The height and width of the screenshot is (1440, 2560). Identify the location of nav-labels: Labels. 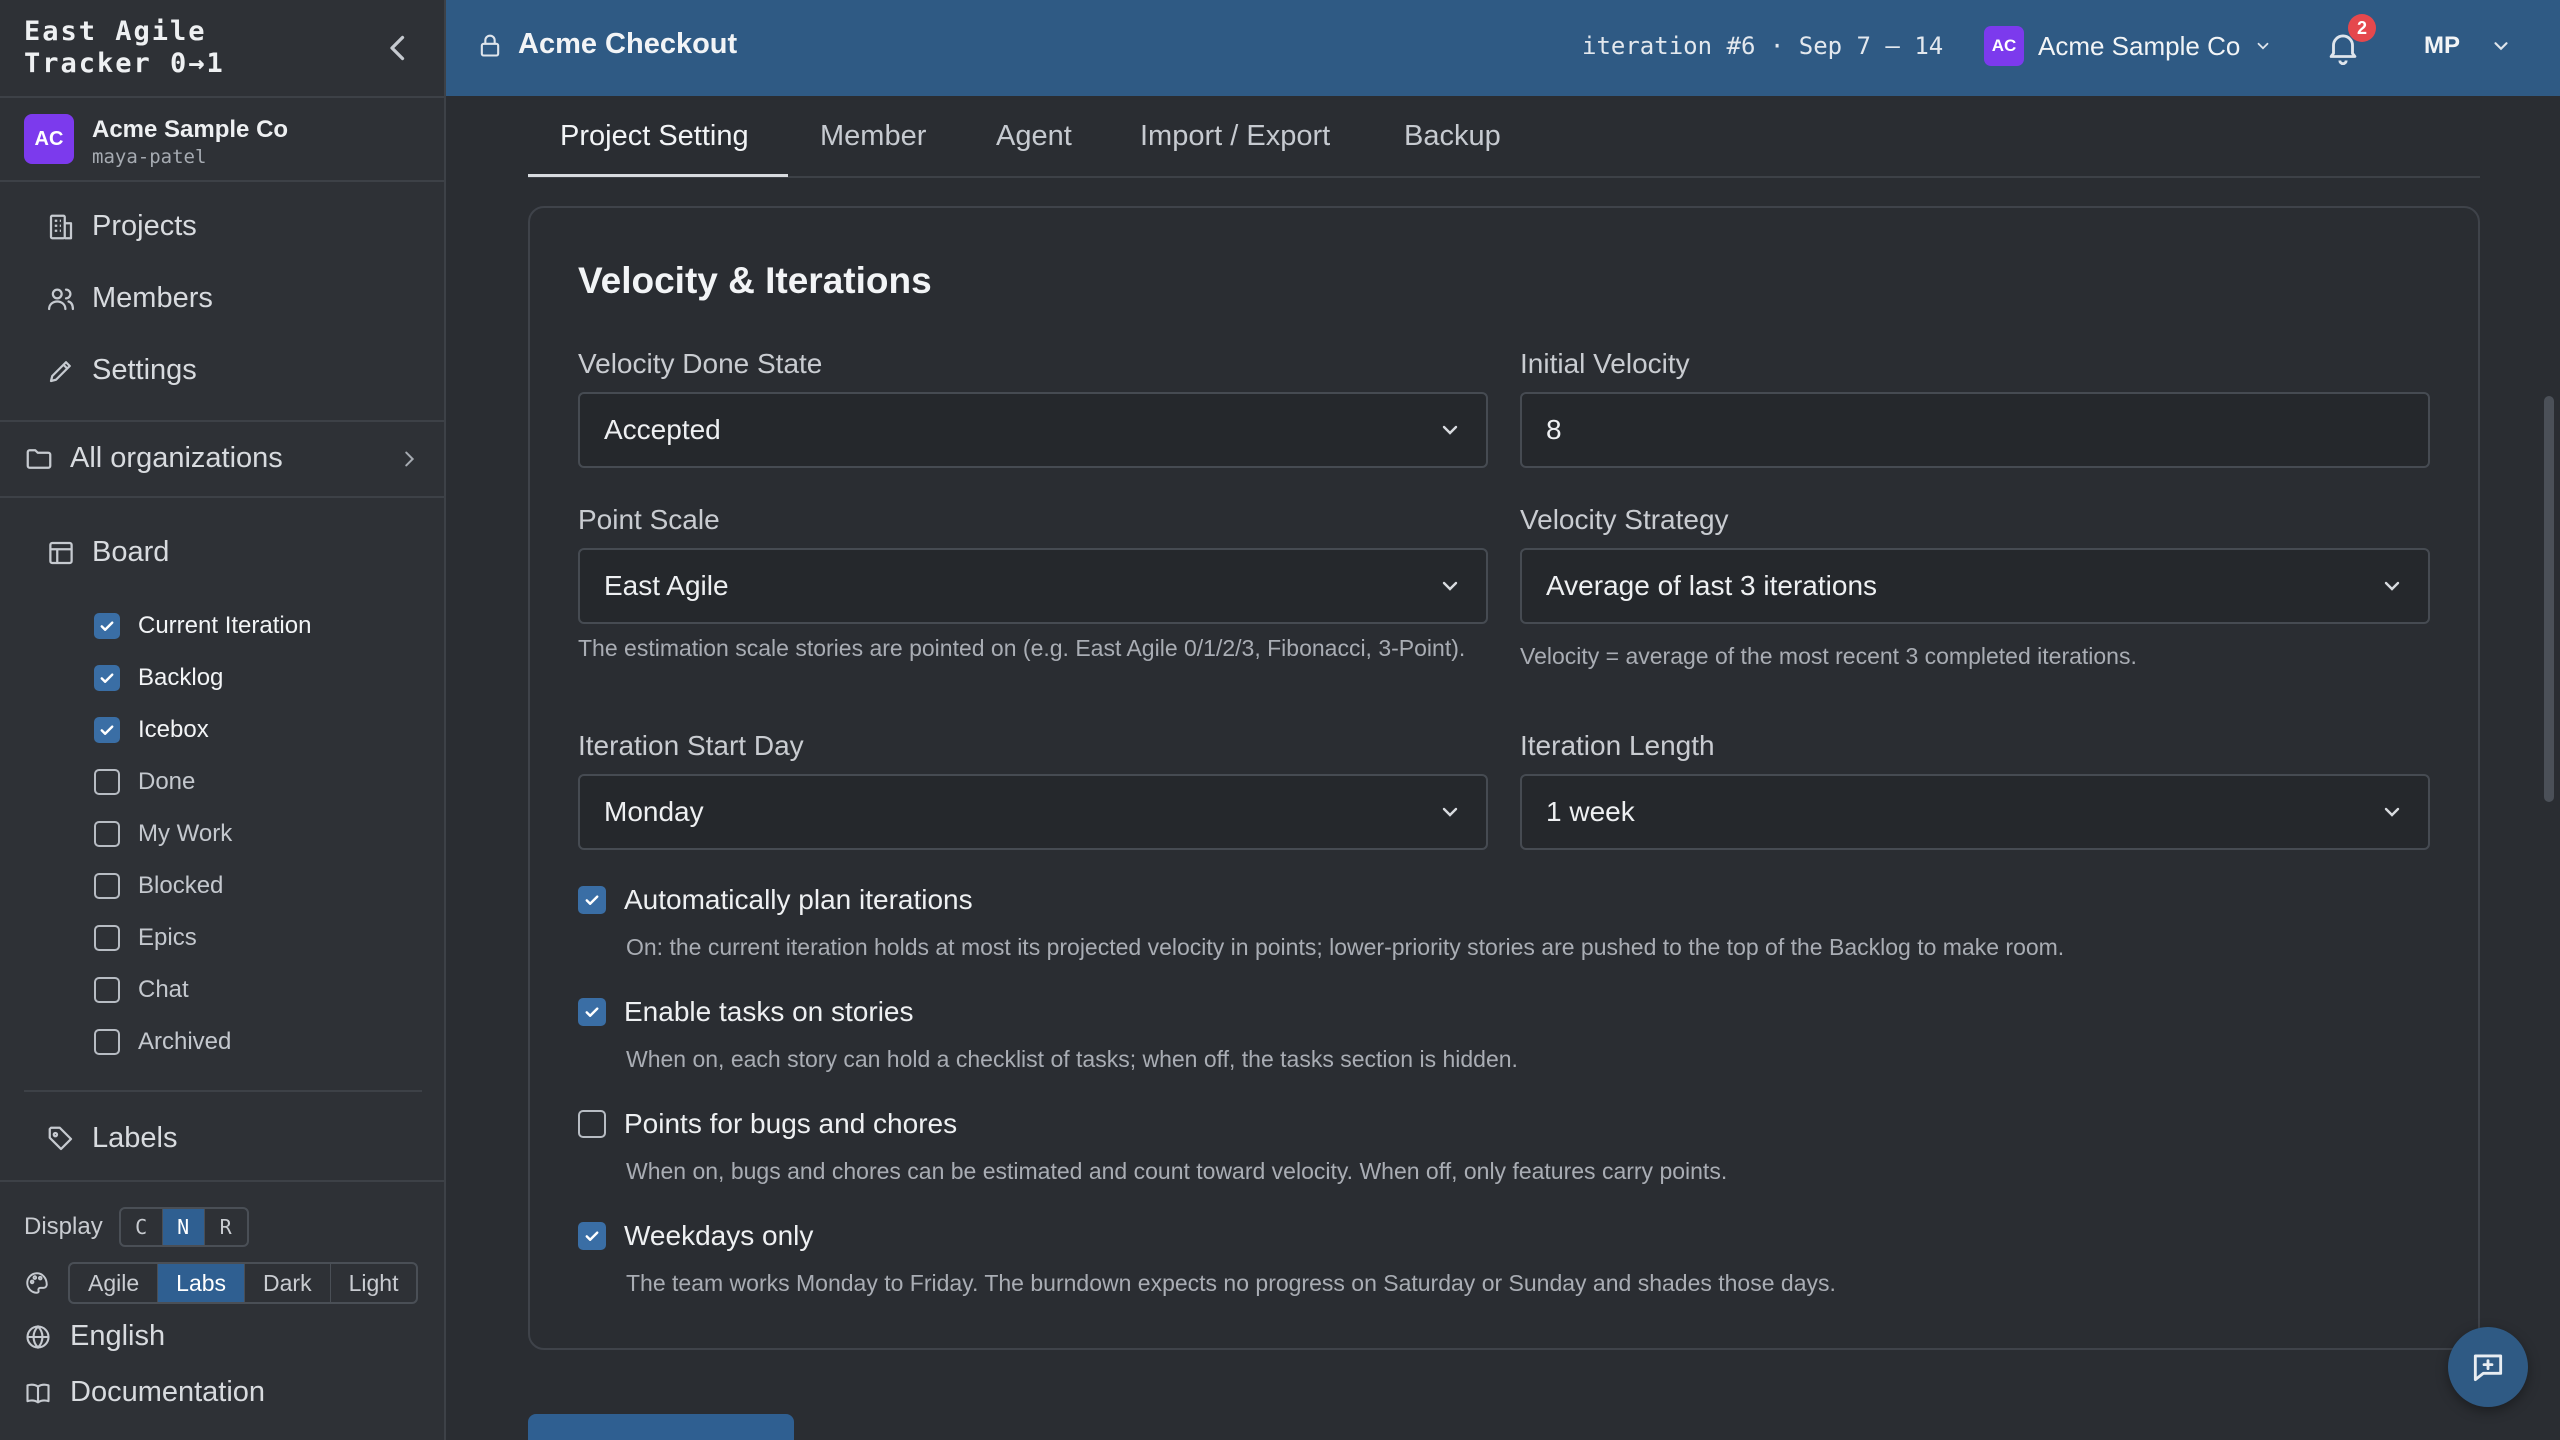
(111, 1138).